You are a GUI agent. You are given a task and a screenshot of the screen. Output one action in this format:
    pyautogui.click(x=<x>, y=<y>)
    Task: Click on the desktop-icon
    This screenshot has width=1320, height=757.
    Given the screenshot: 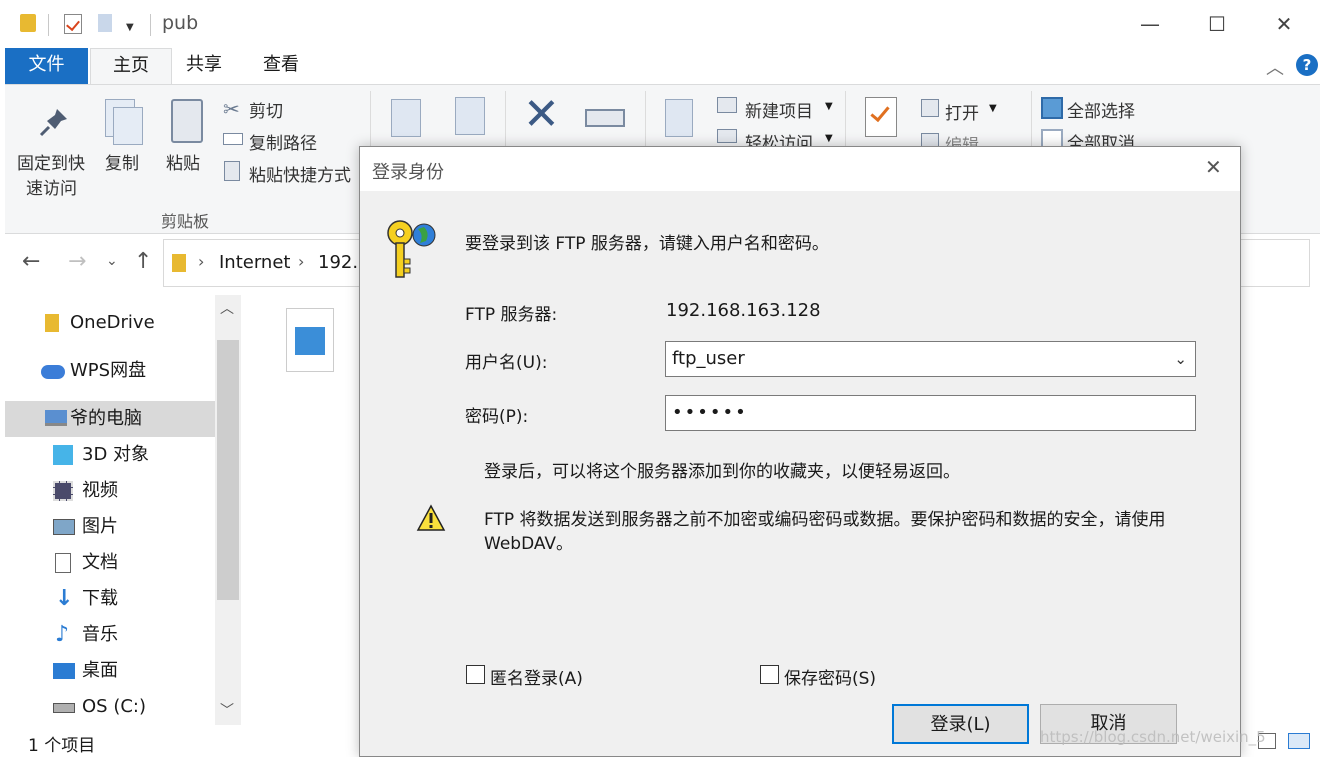 What is the action you would take?
    pyautogui.click(x=64, y=671)
    